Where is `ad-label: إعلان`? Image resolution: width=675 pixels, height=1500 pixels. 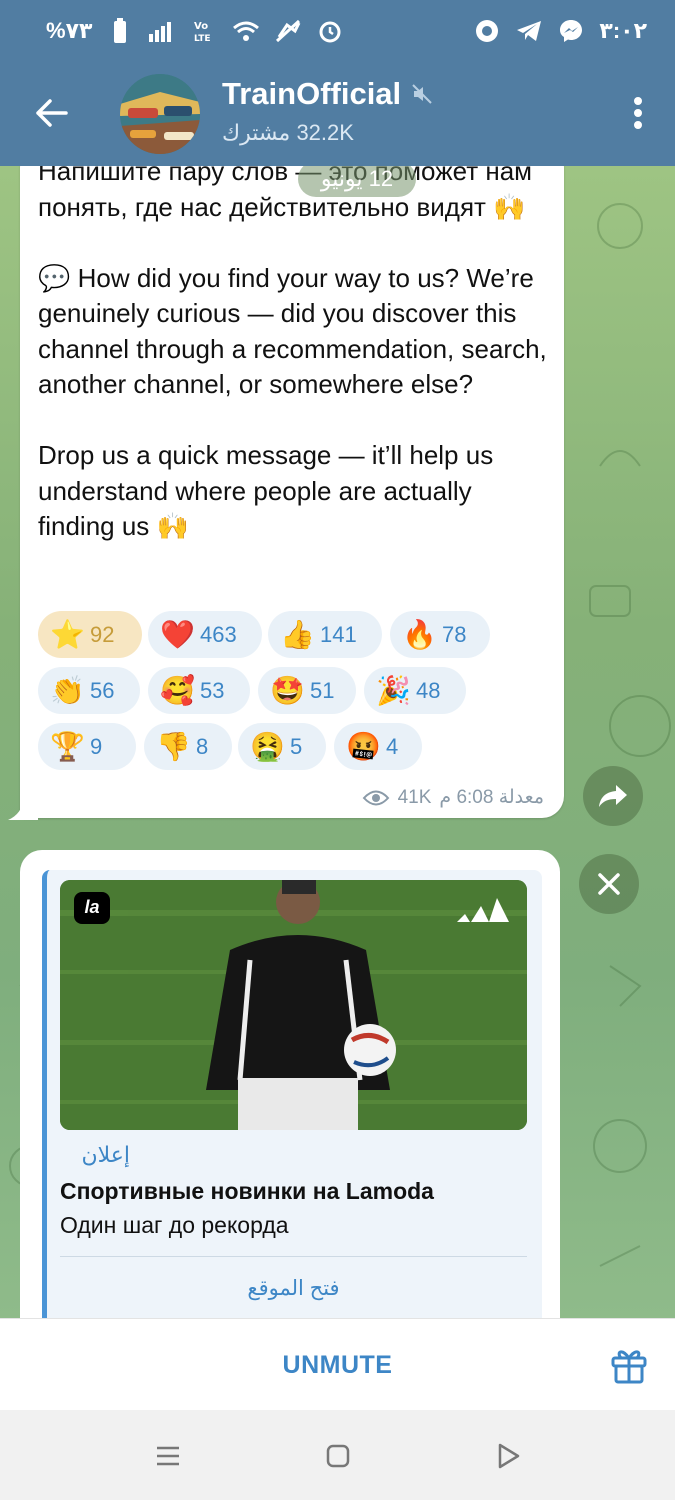
ad-label: إعلان is located at coordinates (105, 1154).